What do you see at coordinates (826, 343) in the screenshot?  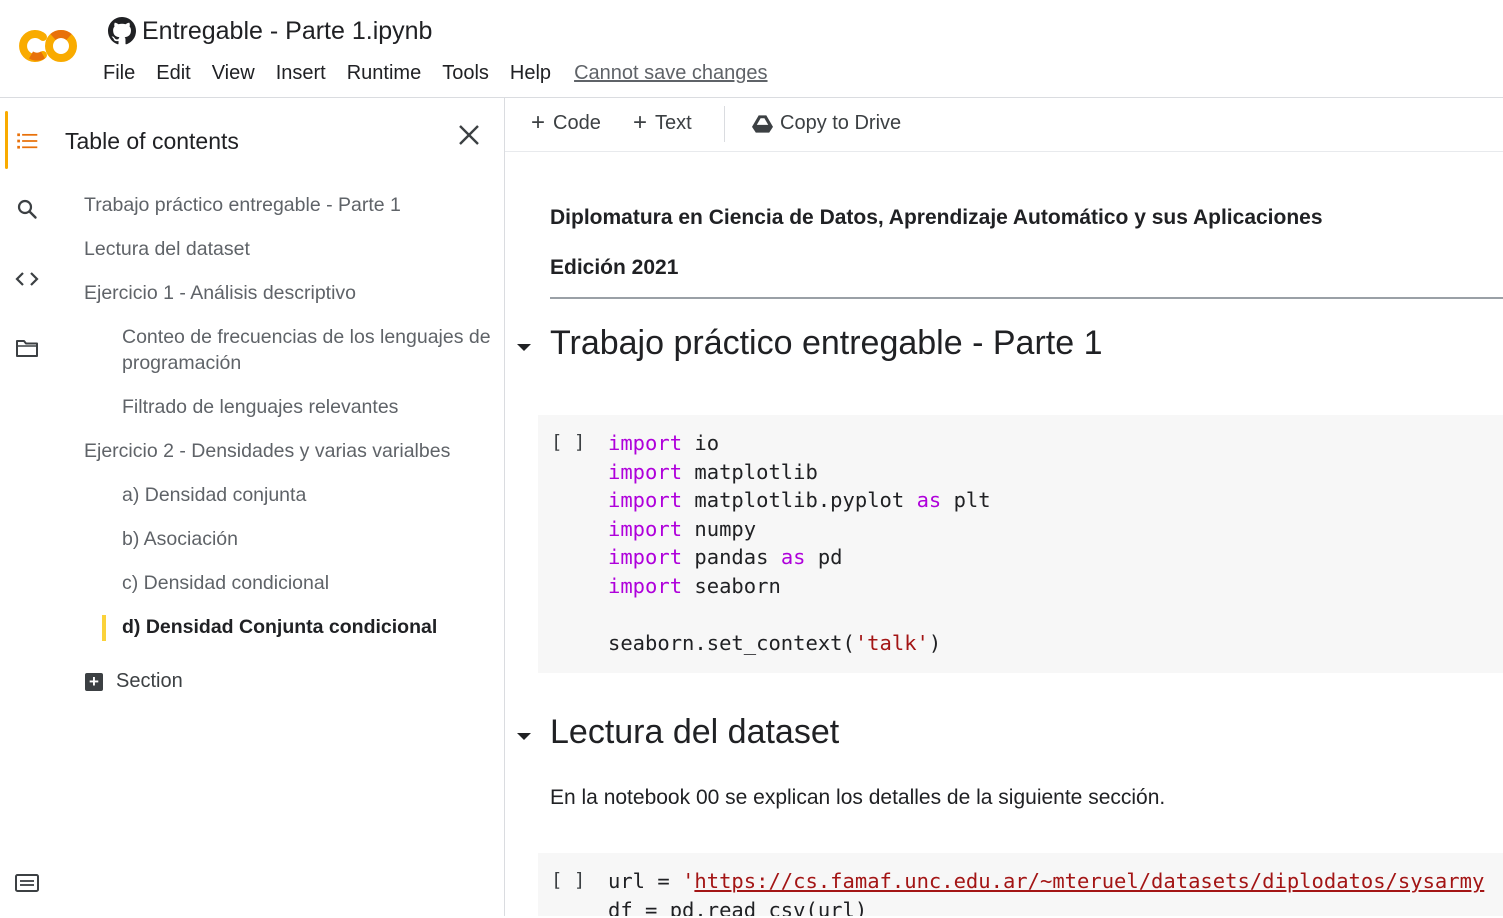 I see `section-heading: Trabajo práctico entregable - Parte 1` at bounding box center [826, 343].